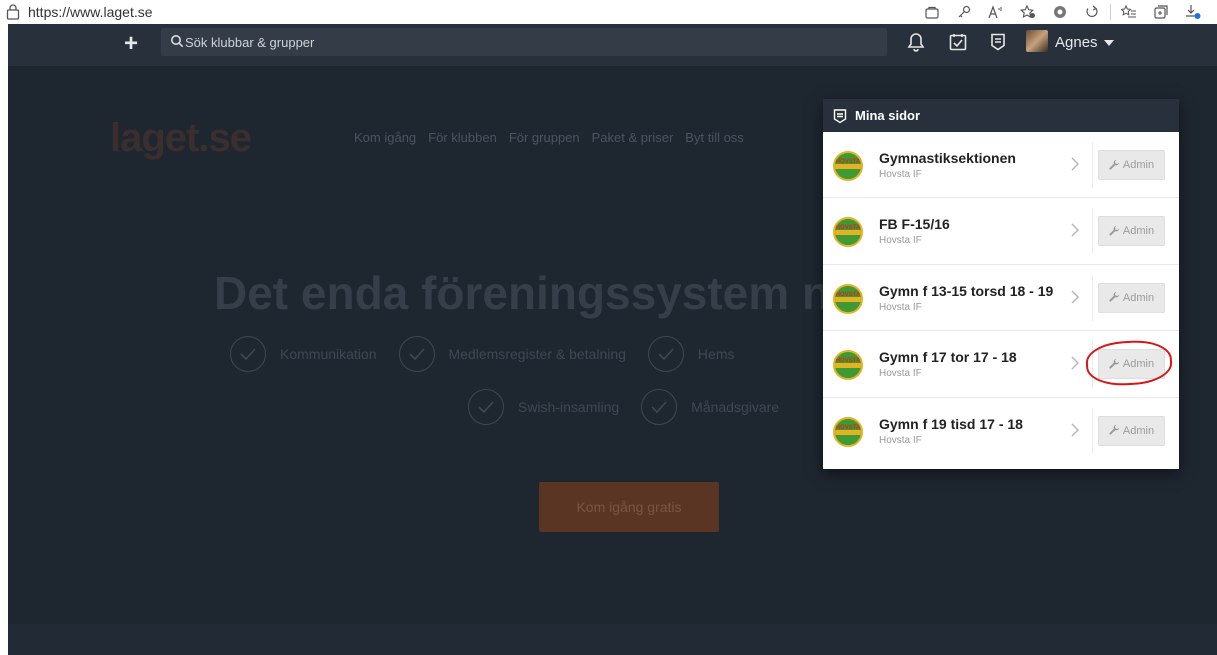  I want to click on get-started-button: Kom igång gratis, so click(629, 507).